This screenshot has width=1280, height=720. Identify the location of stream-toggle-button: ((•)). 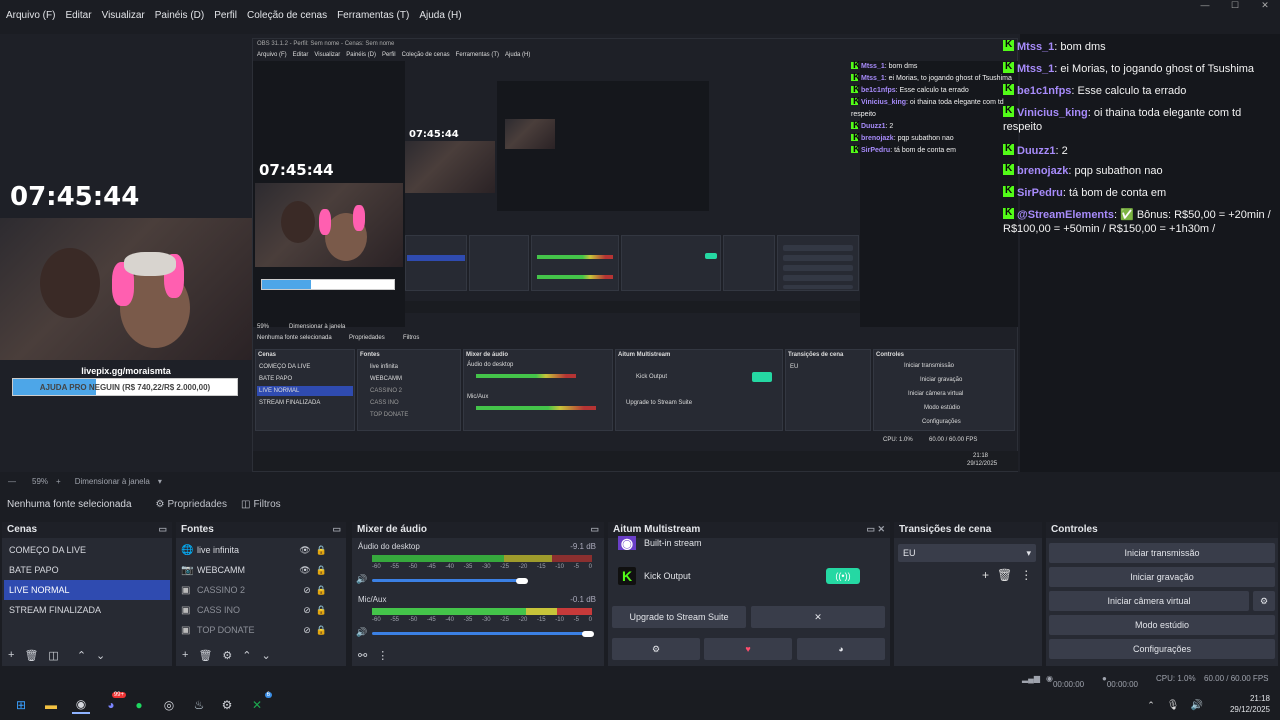
(843, 576).